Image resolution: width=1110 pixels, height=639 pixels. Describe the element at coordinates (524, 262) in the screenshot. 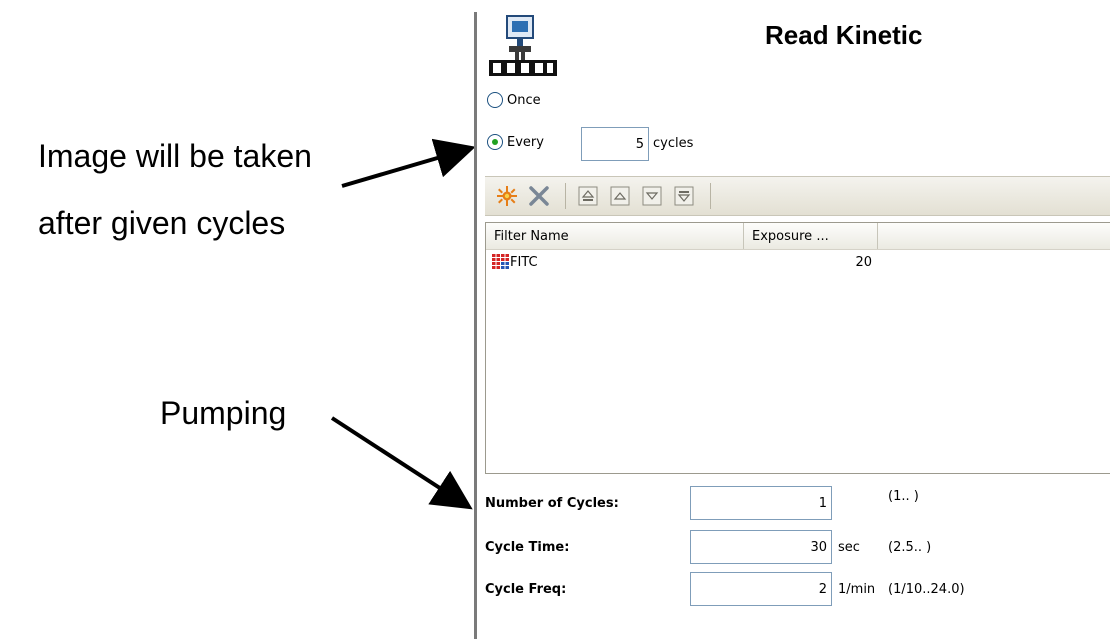

I see `filter-name-text: FITC` at that location.